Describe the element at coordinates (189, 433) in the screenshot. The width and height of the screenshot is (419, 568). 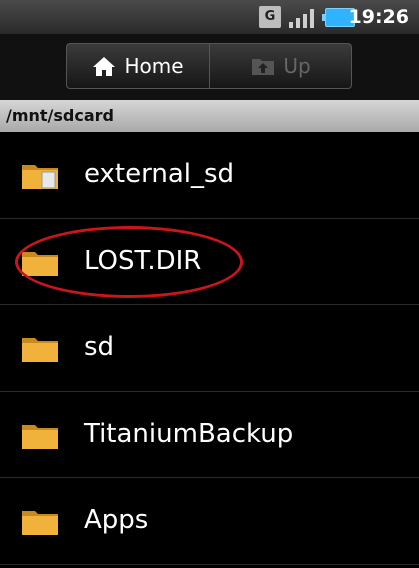
I see `list-item-label: TitaniumBackup` at that location.